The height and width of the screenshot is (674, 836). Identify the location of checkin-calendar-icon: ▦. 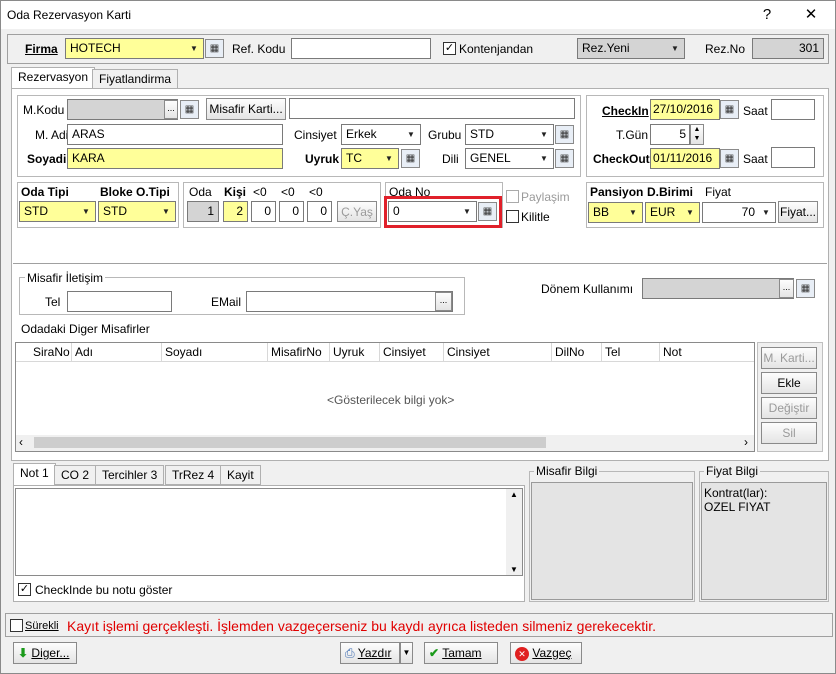
(729, 109).